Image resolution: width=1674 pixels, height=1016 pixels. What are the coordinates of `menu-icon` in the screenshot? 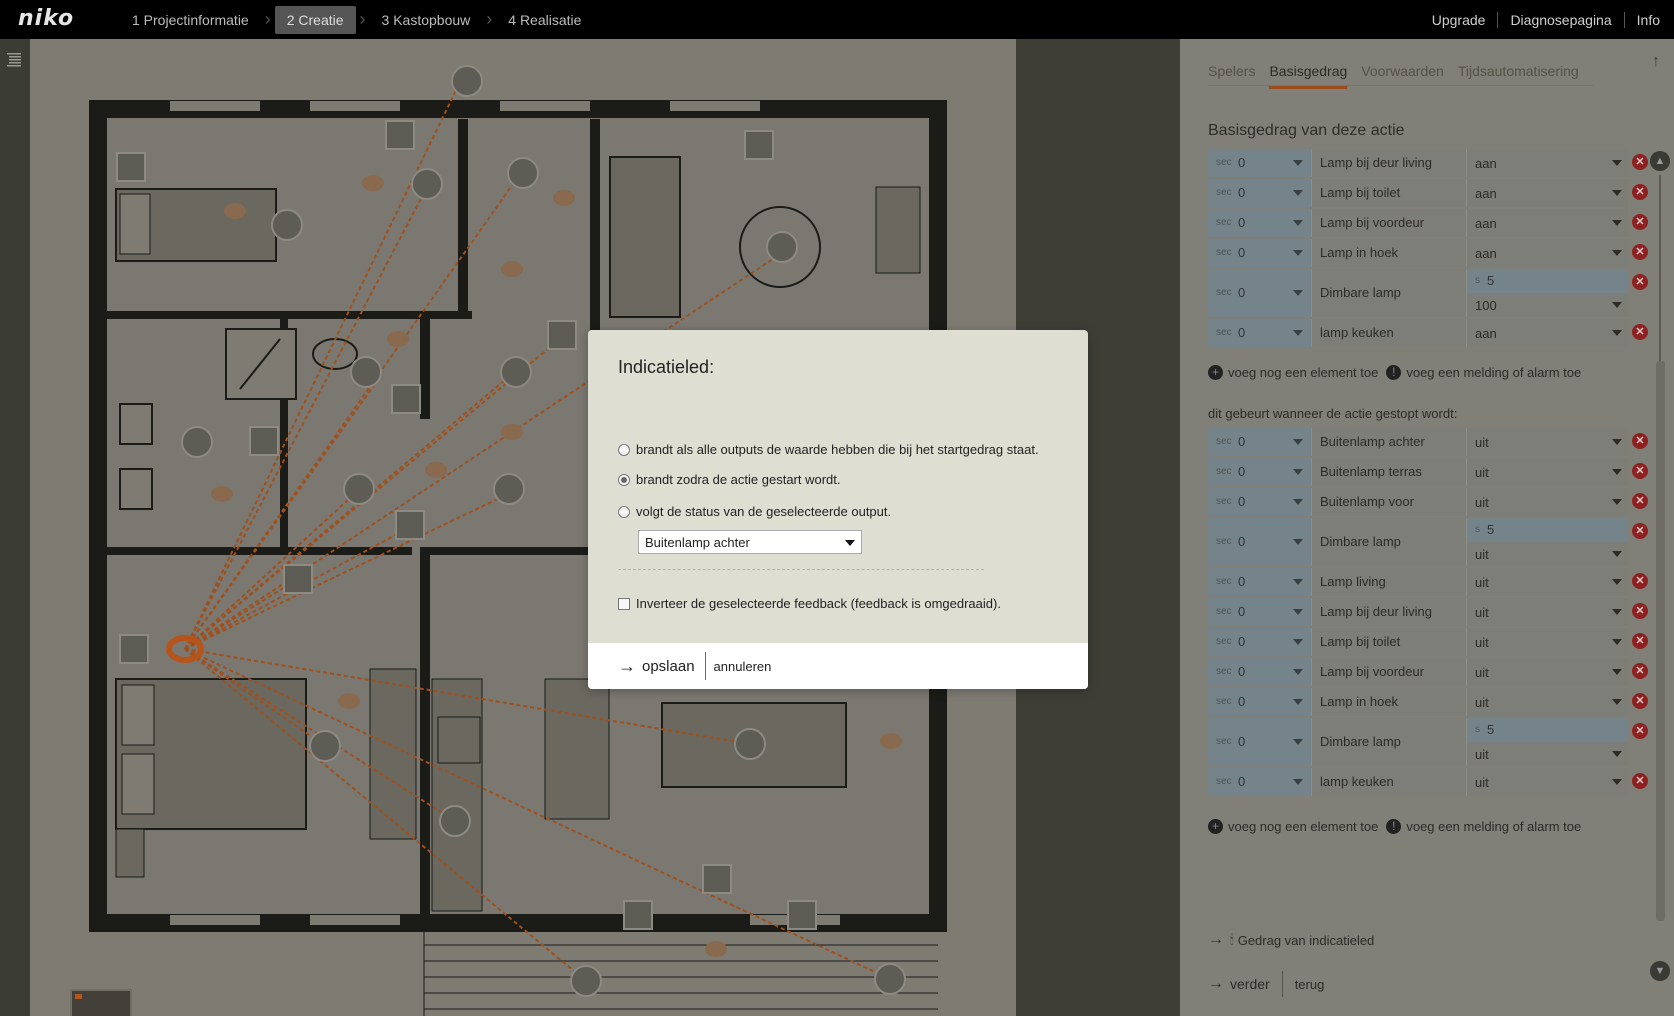 It's located at (14, 59).